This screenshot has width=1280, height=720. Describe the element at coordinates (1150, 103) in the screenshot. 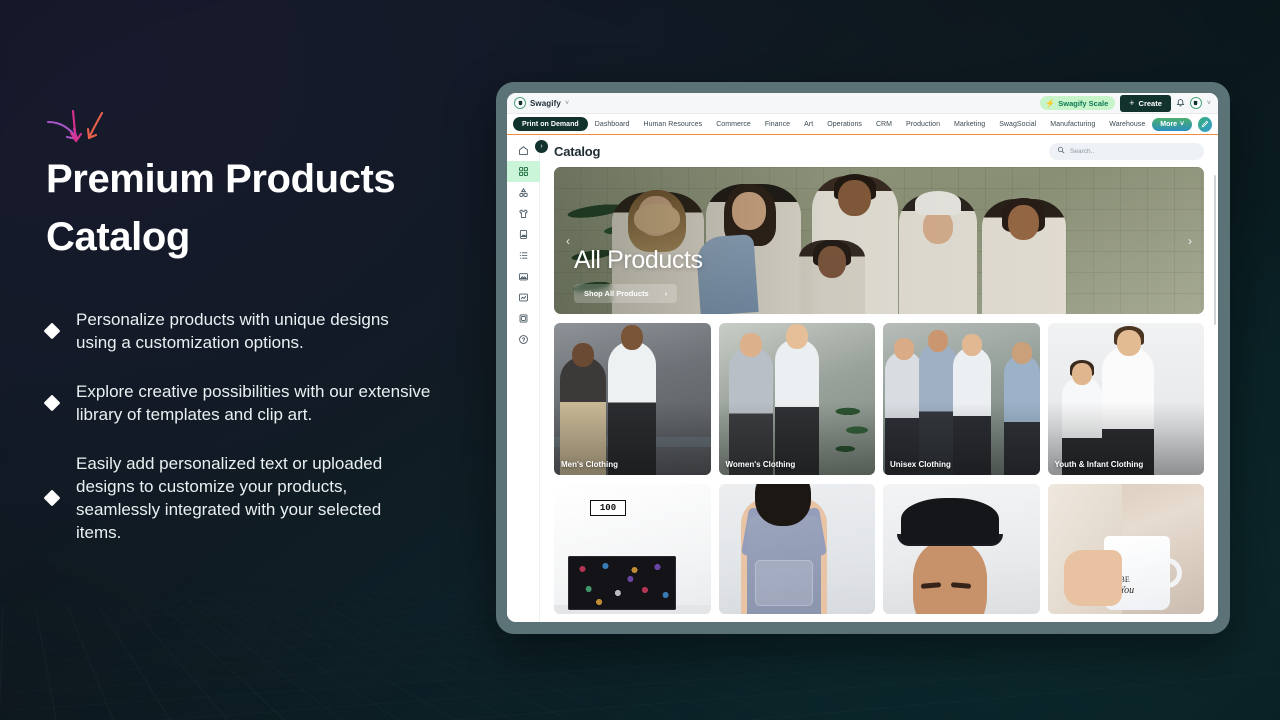

I see `create-button-label: Create` at that location.